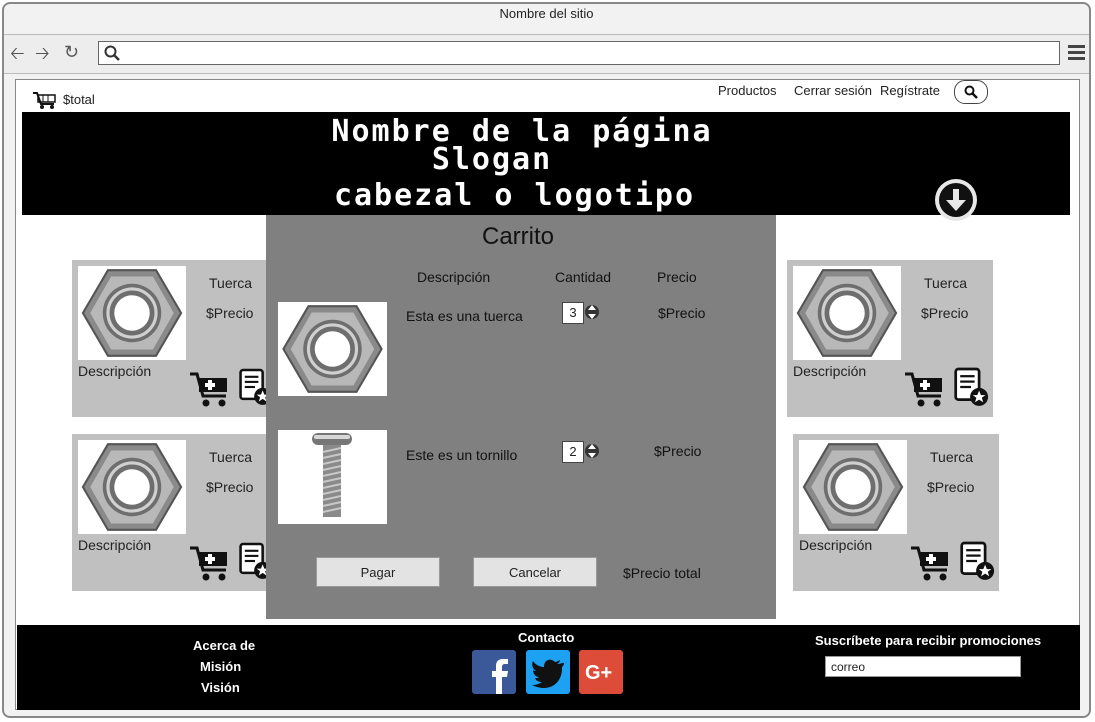  Describe the element at coordinates (224, 645) in the screenshot. I see `footer-link-about: Acerca de` at that location.